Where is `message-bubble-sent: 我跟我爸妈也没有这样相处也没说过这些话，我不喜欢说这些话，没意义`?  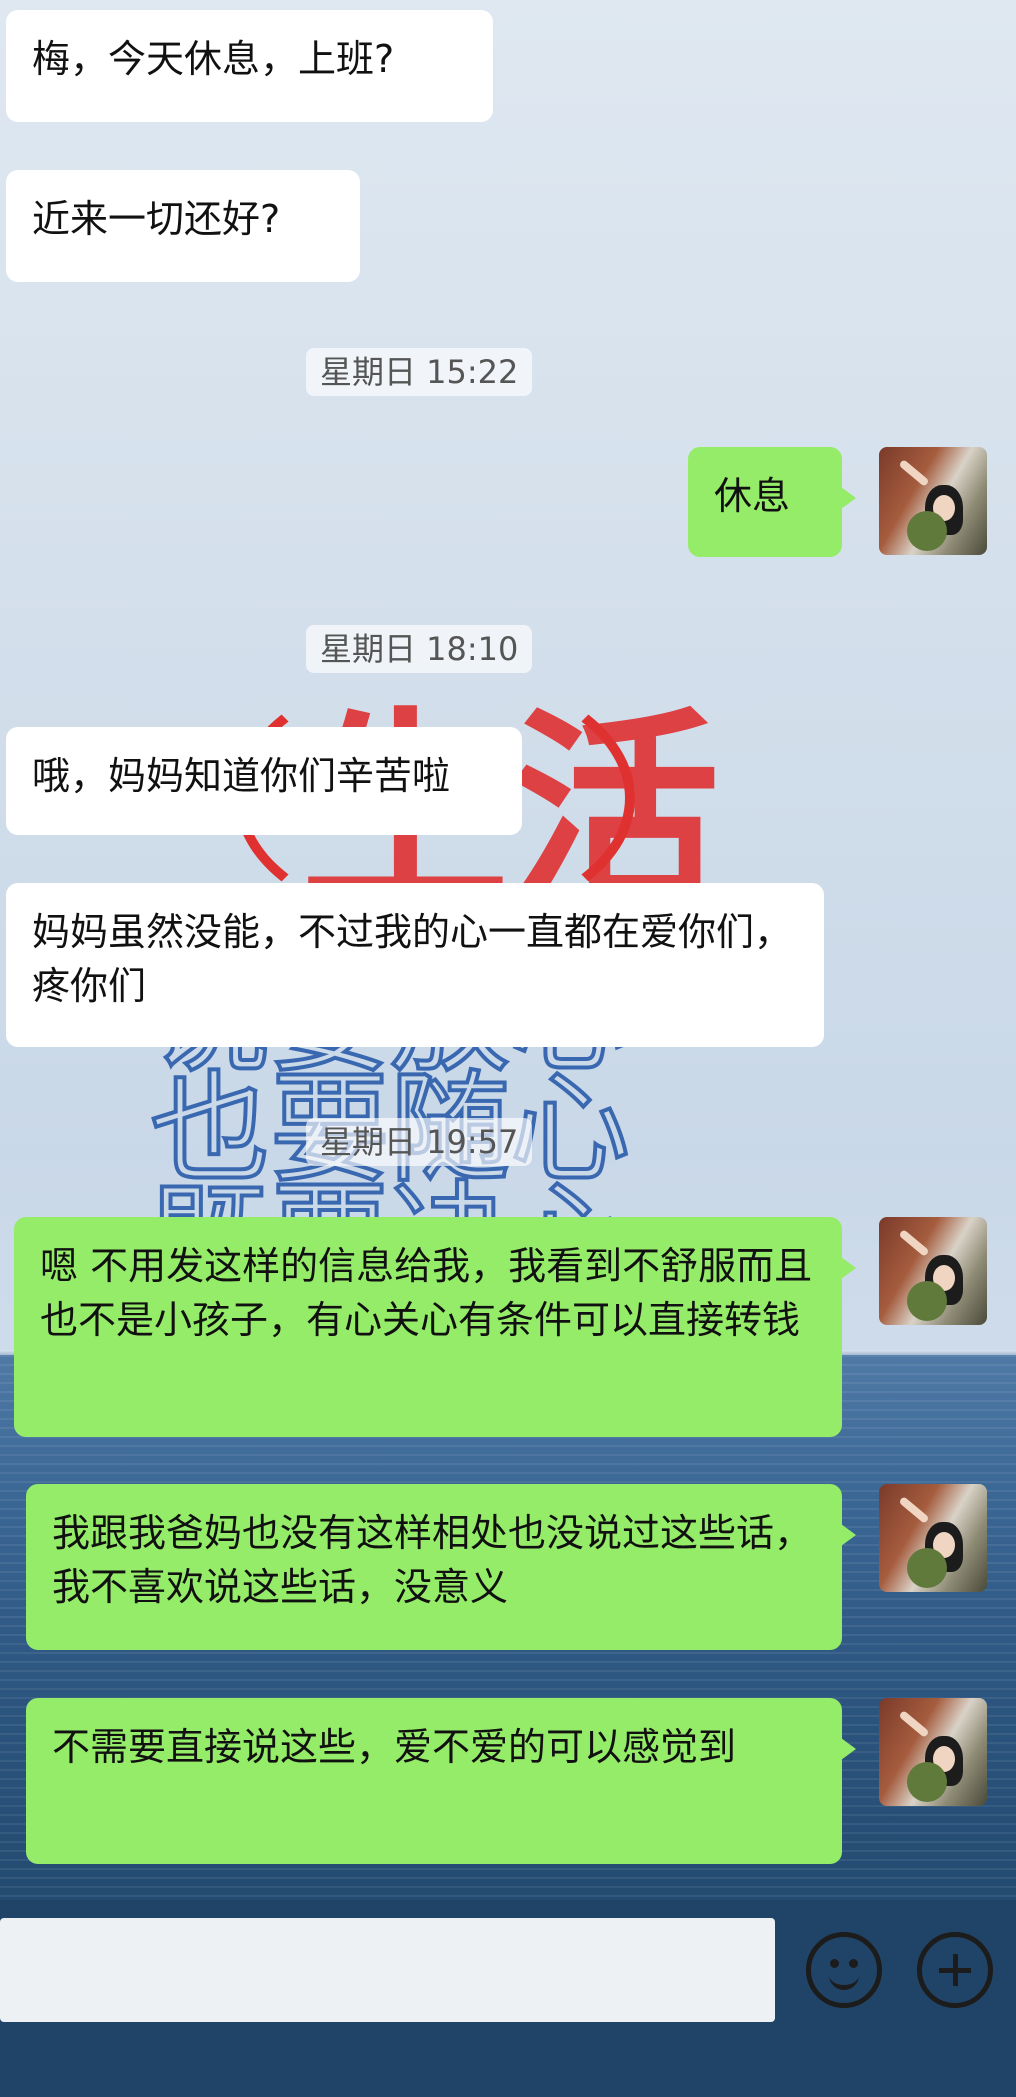 message-bubble-sent: 我跟我爸妈也没有这样相处也没说过这些话，我不喜欢说这些话，没意义 is located at coordinates (441, 1567).